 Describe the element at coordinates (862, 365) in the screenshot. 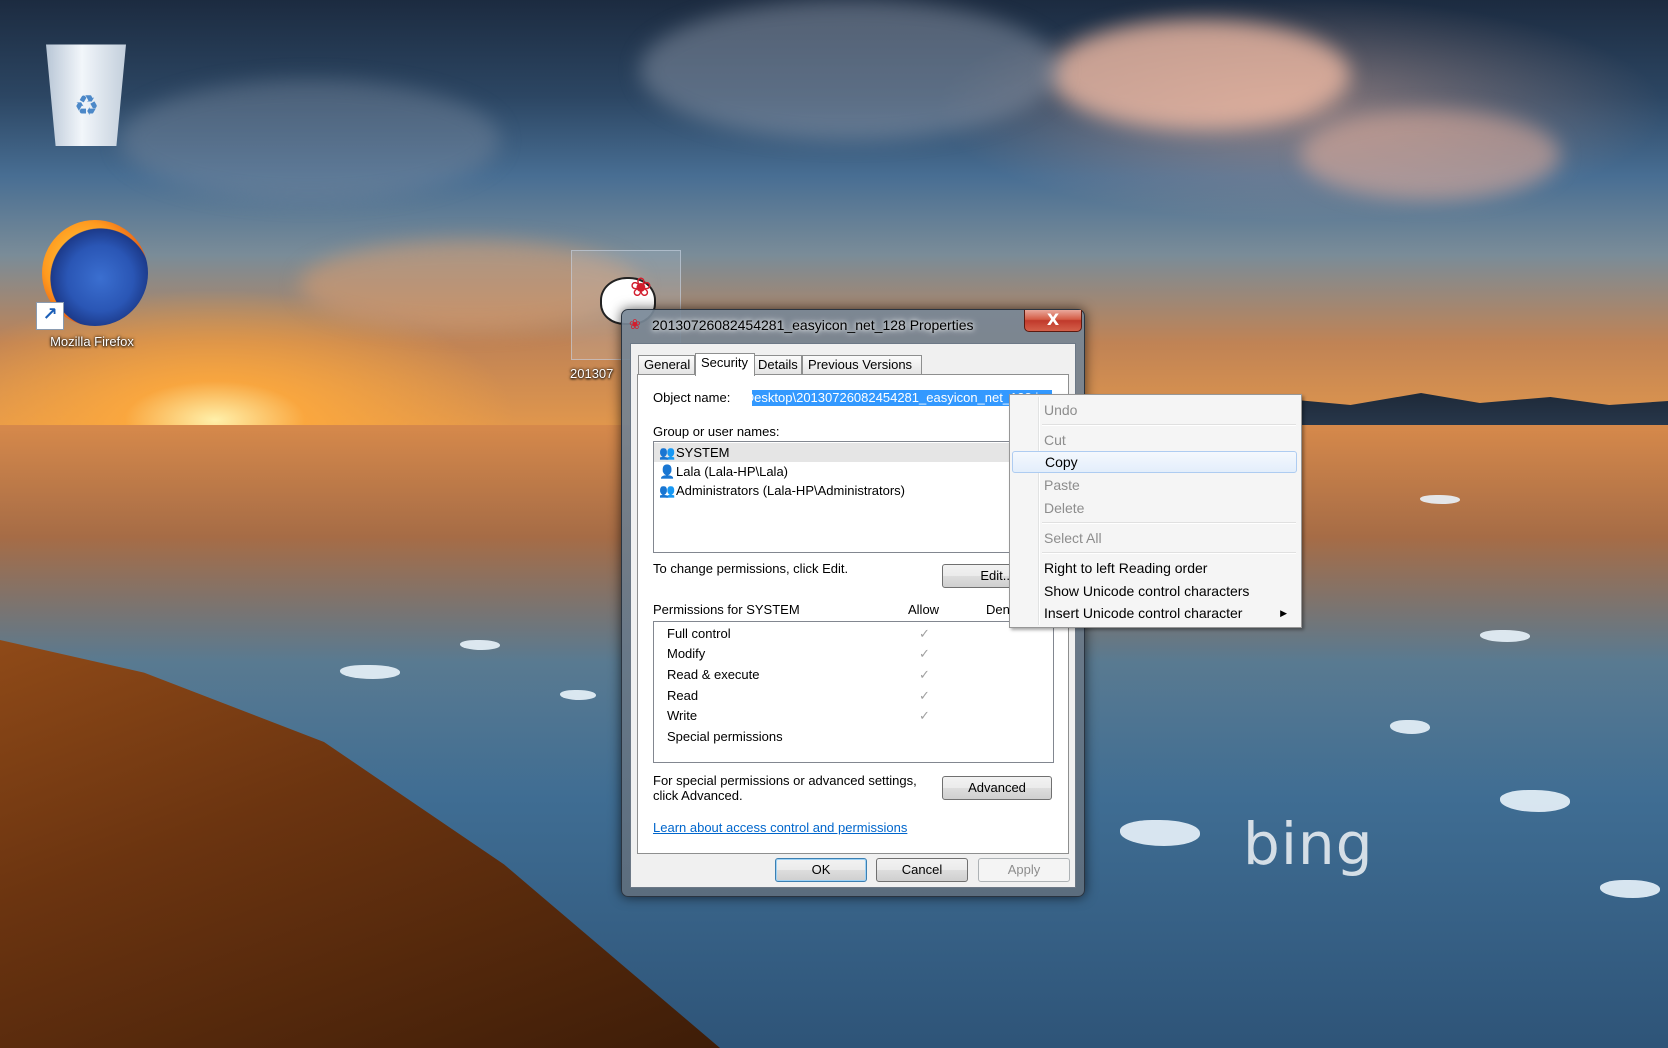

I see `tab-previous-versions: Previous Versions` at that location.